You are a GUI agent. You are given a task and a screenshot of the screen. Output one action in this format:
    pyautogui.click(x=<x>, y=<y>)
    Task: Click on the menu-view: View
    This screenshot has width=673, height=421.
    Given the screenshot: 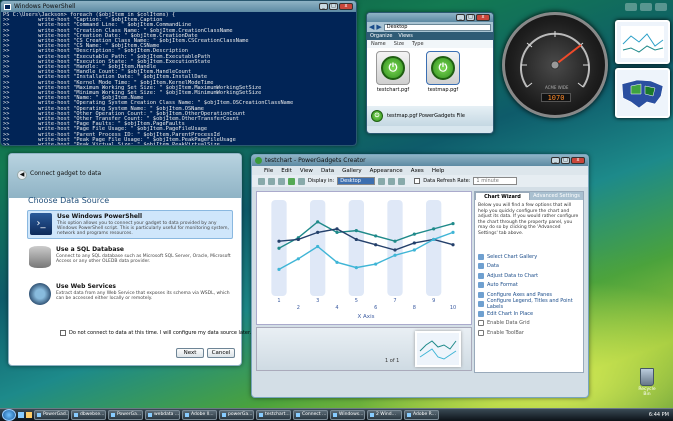 What is the action you would take?
    pyautogui.click(x=306, y=171)
    